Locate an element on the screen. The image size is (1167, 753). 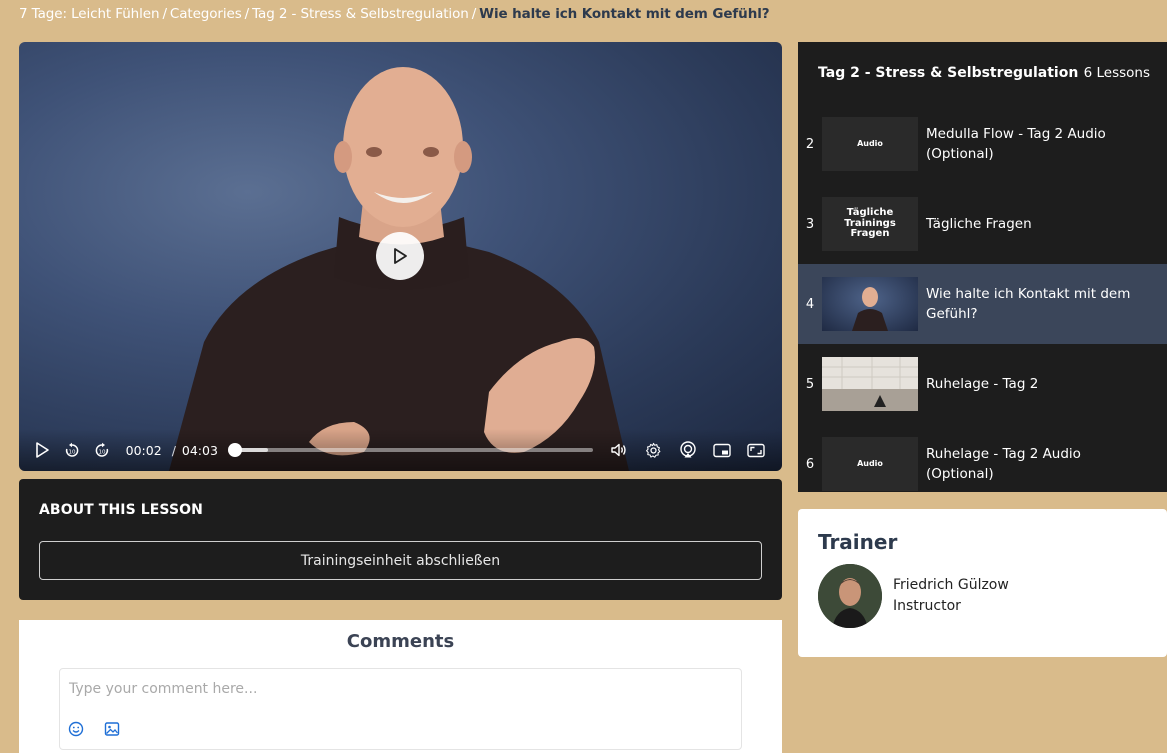
lesson-thumbnail: Tägliche Trainings Fragen is located at coordinates (870, 224).